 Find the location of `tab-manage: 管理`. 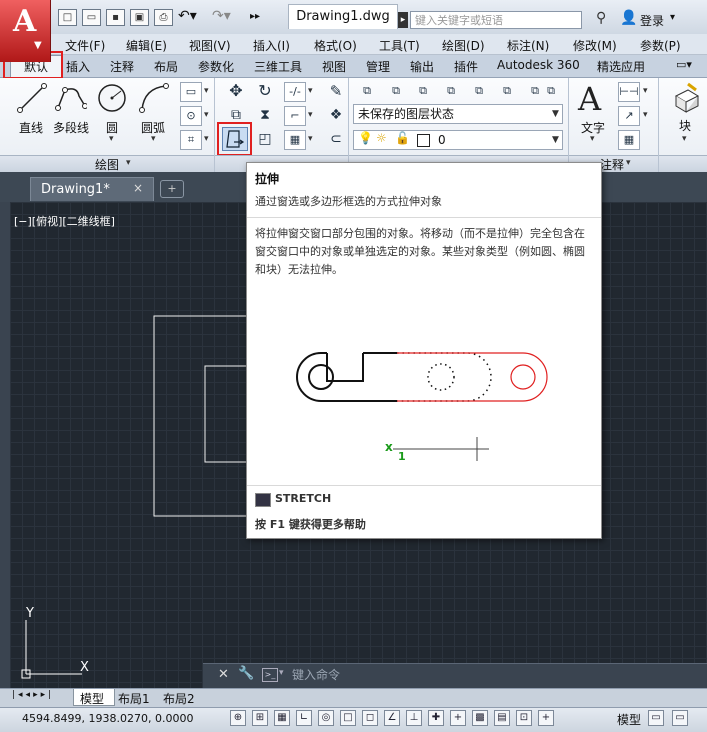

tab-manage: 管理 is located at coordinates (378, 66).